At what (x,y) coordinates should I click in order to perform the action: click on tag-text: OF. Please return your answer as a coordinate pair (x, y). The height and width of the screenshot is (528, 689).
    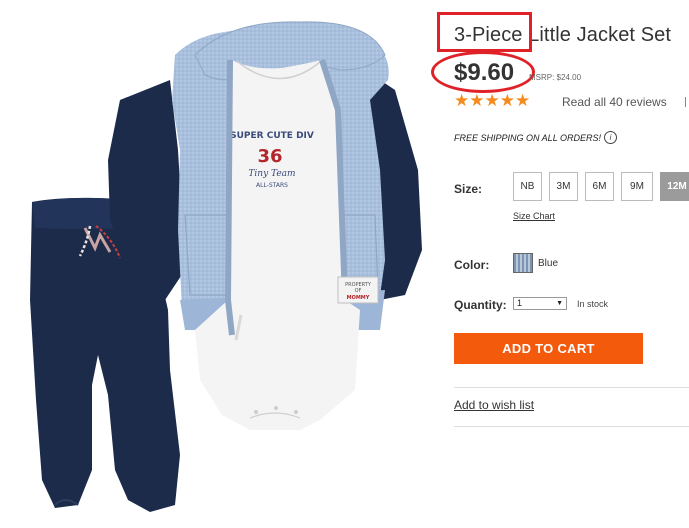
    Looking at the image, I should click on (358, 291).